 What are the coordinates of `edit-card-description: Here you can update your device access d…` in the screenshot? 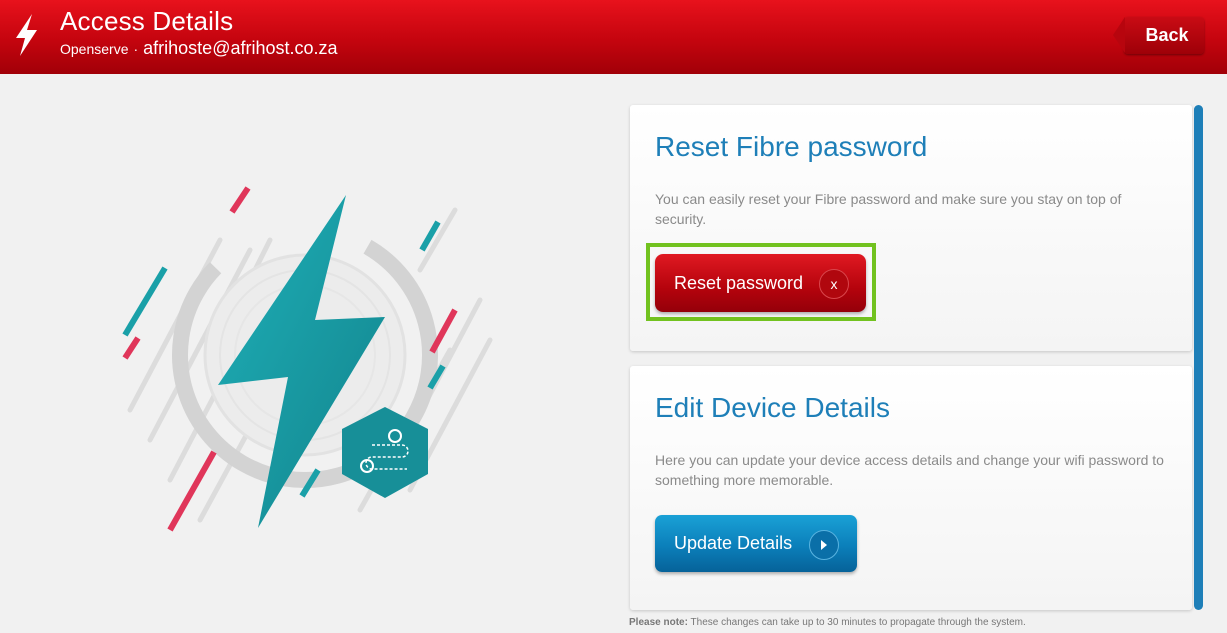 It's located at (909, 470).